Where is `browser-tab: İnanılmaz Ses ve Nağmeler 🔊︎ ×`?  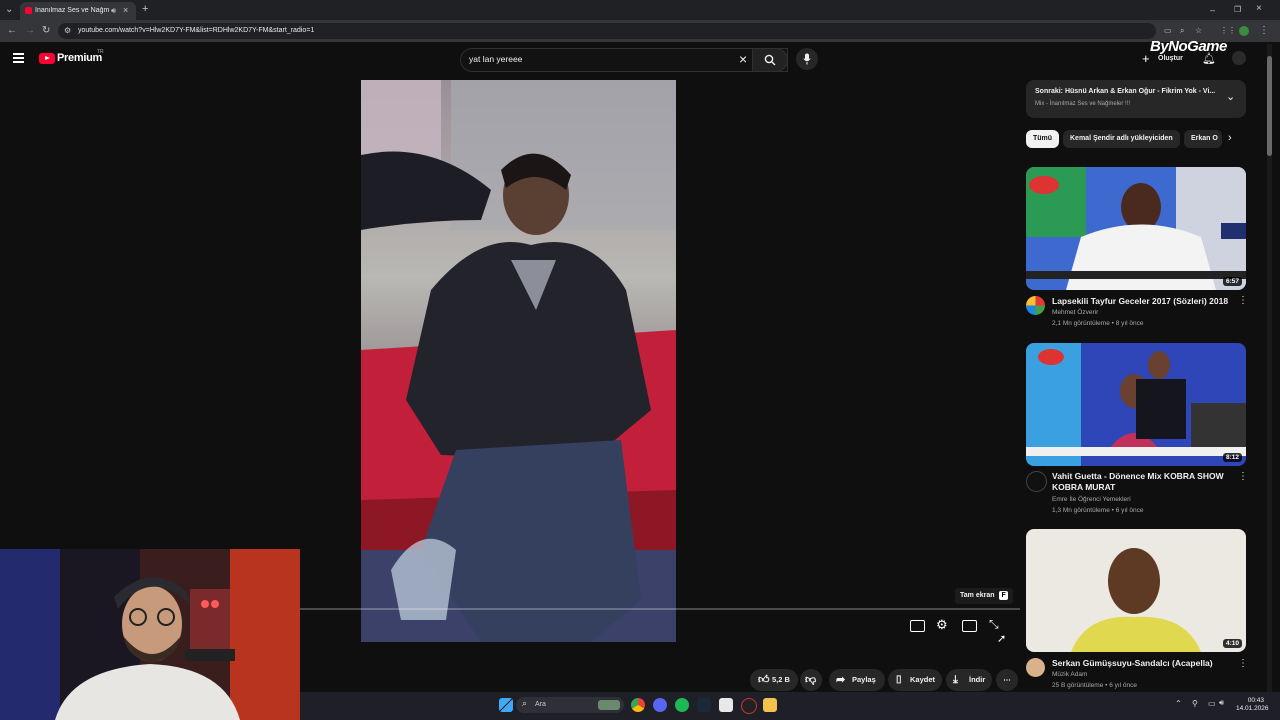
browser-tab: İnanılmaz Ses ve Nağmeler 🔊︎ × is located at coordinates (78, 11).